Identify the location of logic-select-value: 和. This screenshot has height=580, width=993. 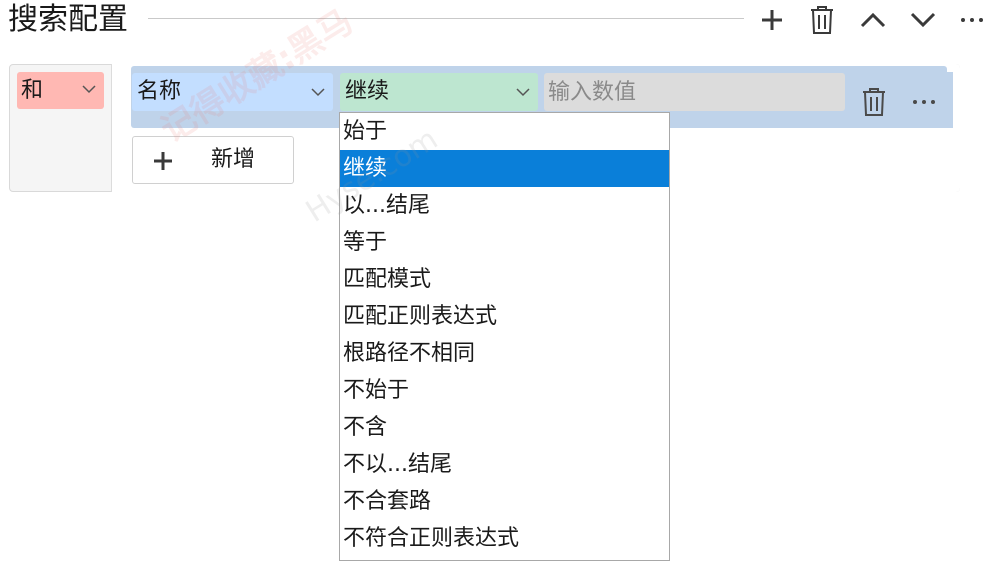
(32, 90).